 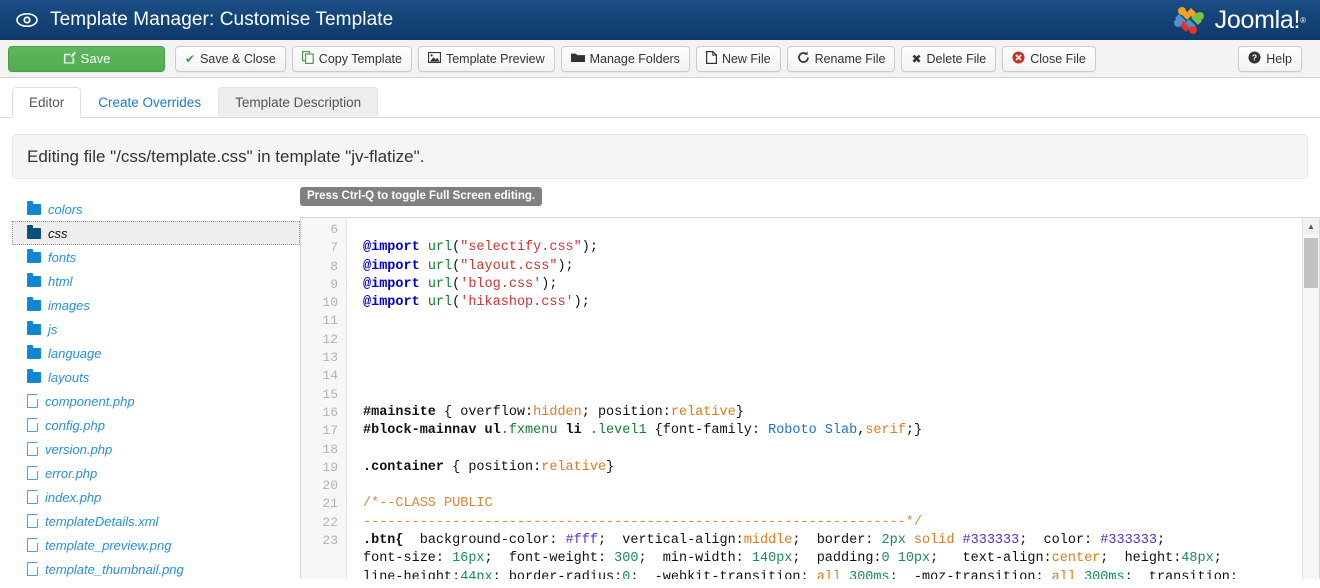 I want to click on code-token: 44px, so click(x=476, y=574).